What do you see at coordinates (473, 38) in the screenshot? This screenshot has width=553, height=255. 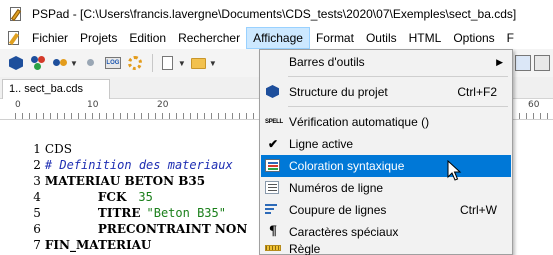 I see `menu-options: Options` at bounding box center [473, 38].